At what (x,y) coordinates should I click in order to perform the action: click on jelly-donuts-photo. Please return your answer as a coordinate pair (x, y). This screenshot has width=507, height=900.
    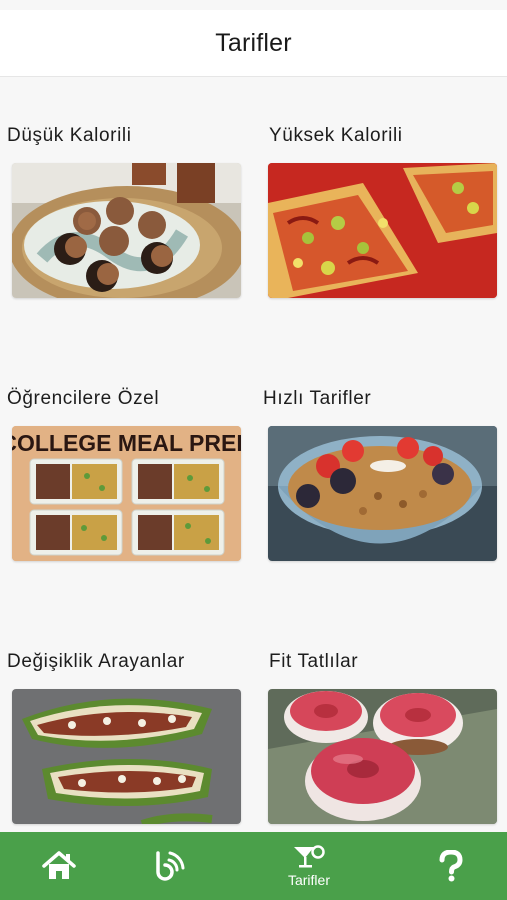
    Looking at the image, I should click on (382, 756).